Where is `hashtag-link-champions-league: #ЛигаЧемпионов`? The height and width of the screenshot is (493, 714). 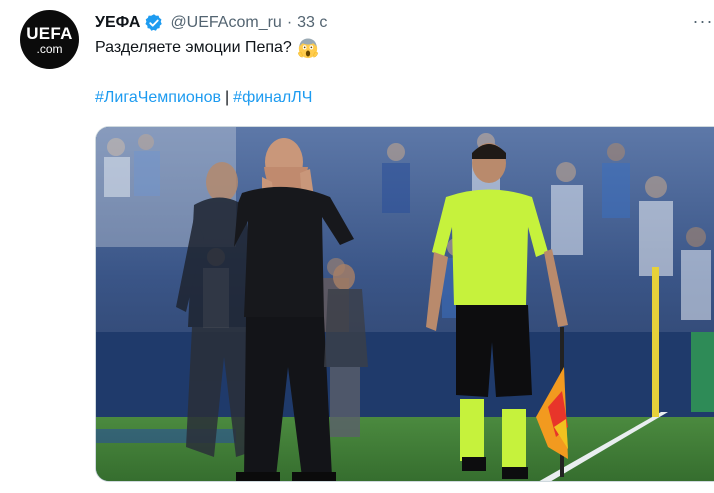 hashtag-link-champions-league: #ЛигаЧемпионов is located at coordinates (158, 97).